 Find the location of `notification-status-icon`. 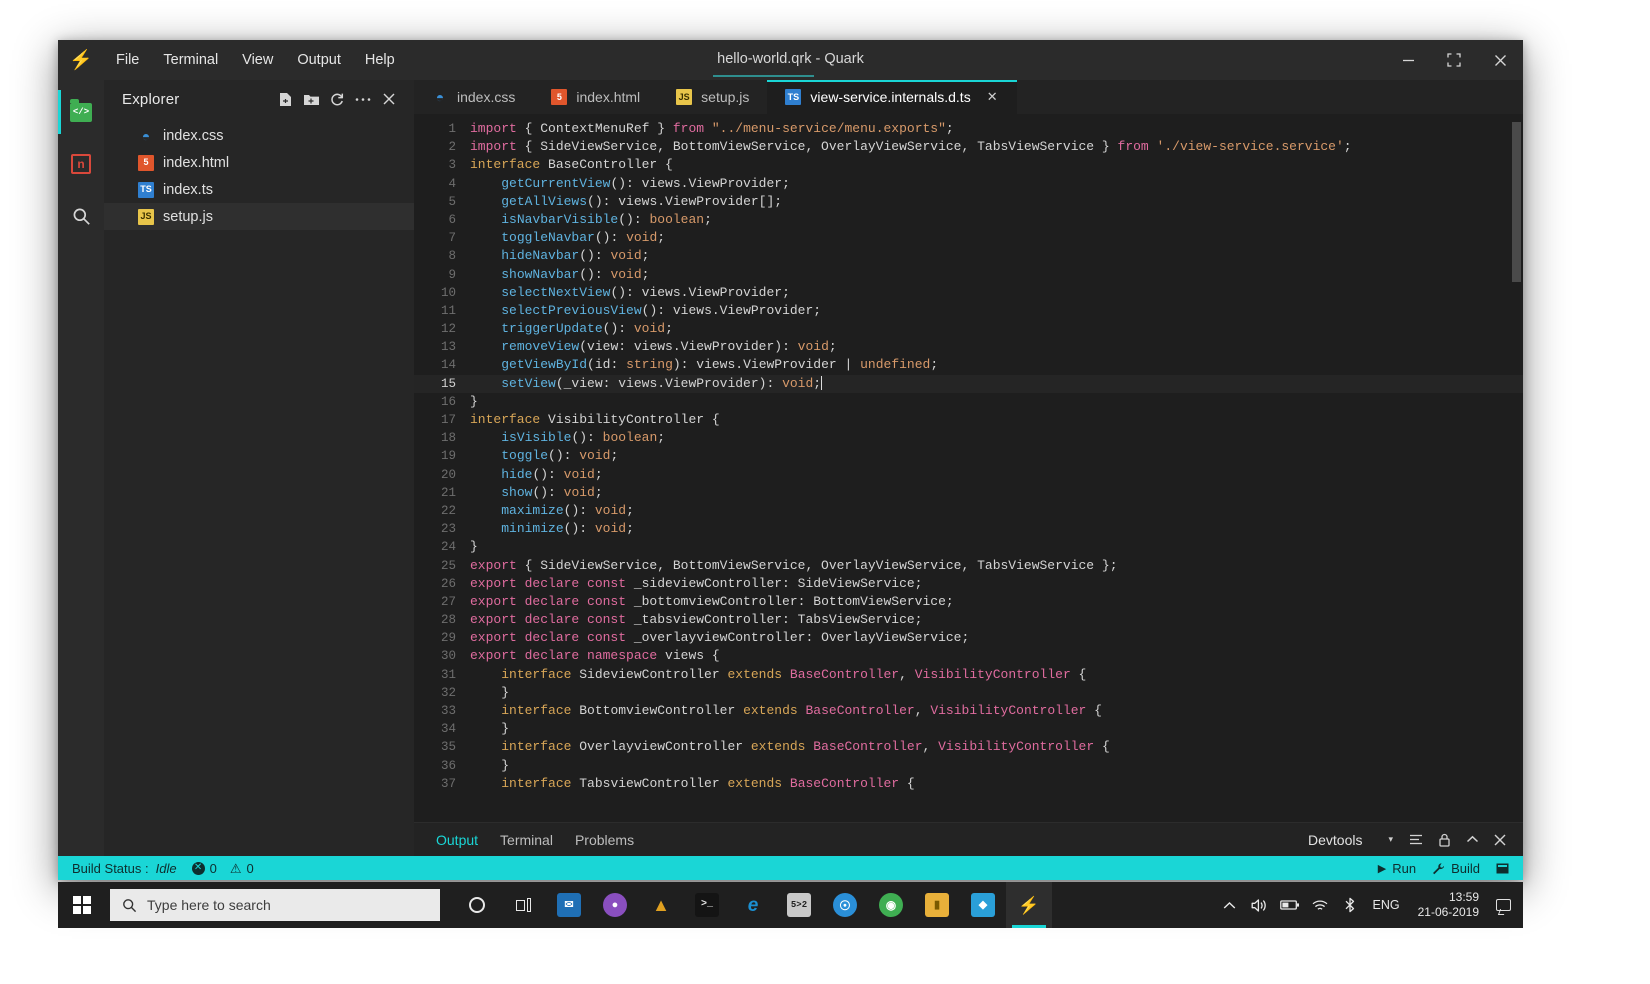

notification-status-icon is located at coordinates (1502, 868).